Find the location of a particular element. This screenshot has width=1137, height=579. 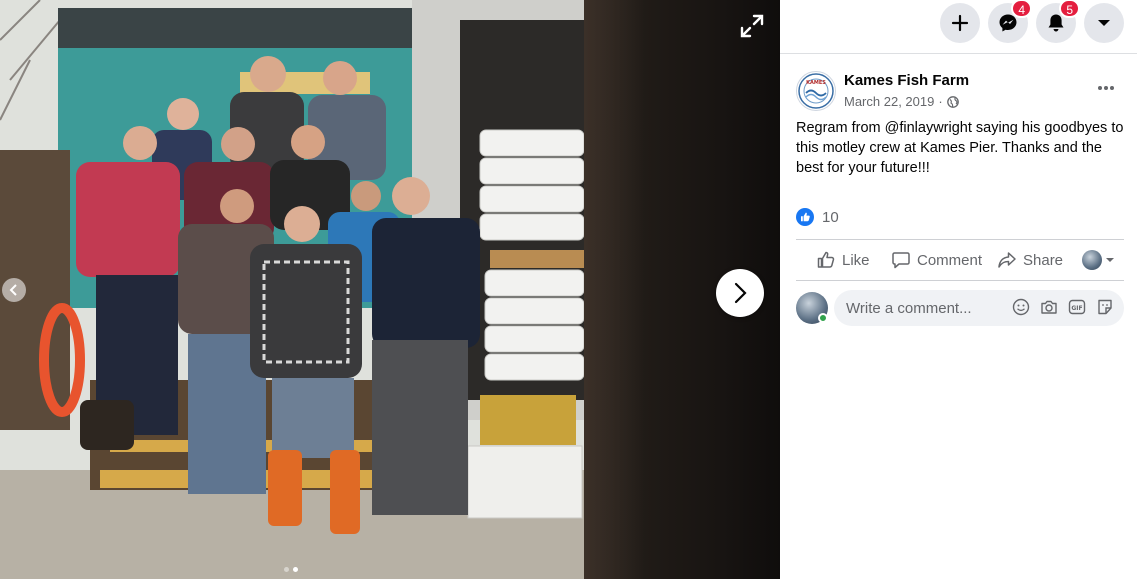

comment-button: Comment is located at coordinates (936, 260).